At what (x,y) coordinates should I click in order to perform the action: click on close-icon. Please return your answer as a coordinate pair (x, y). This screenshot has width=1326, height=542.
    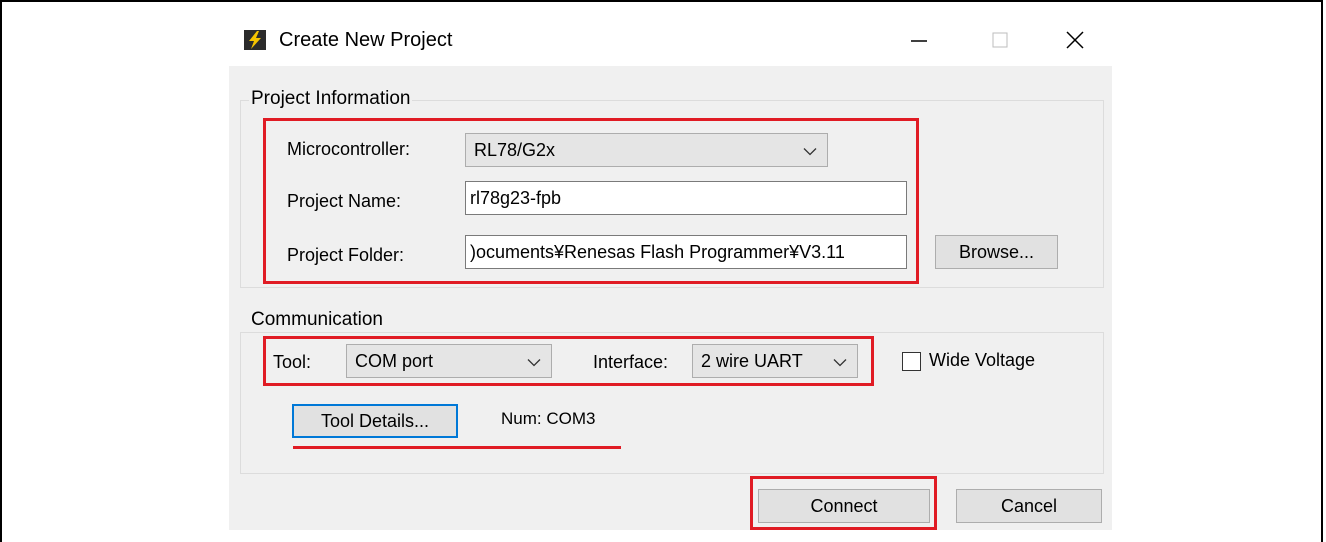
    Looking at the image, I should click on (1075, 40).